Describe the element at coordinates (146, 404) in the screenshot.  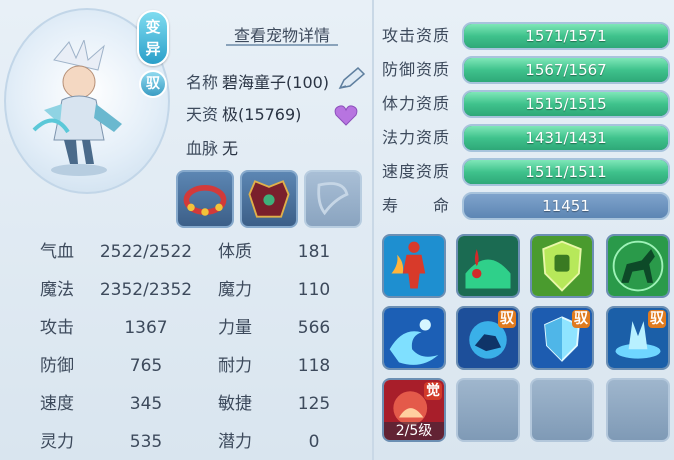
I see `stat-value: 345` at that location.